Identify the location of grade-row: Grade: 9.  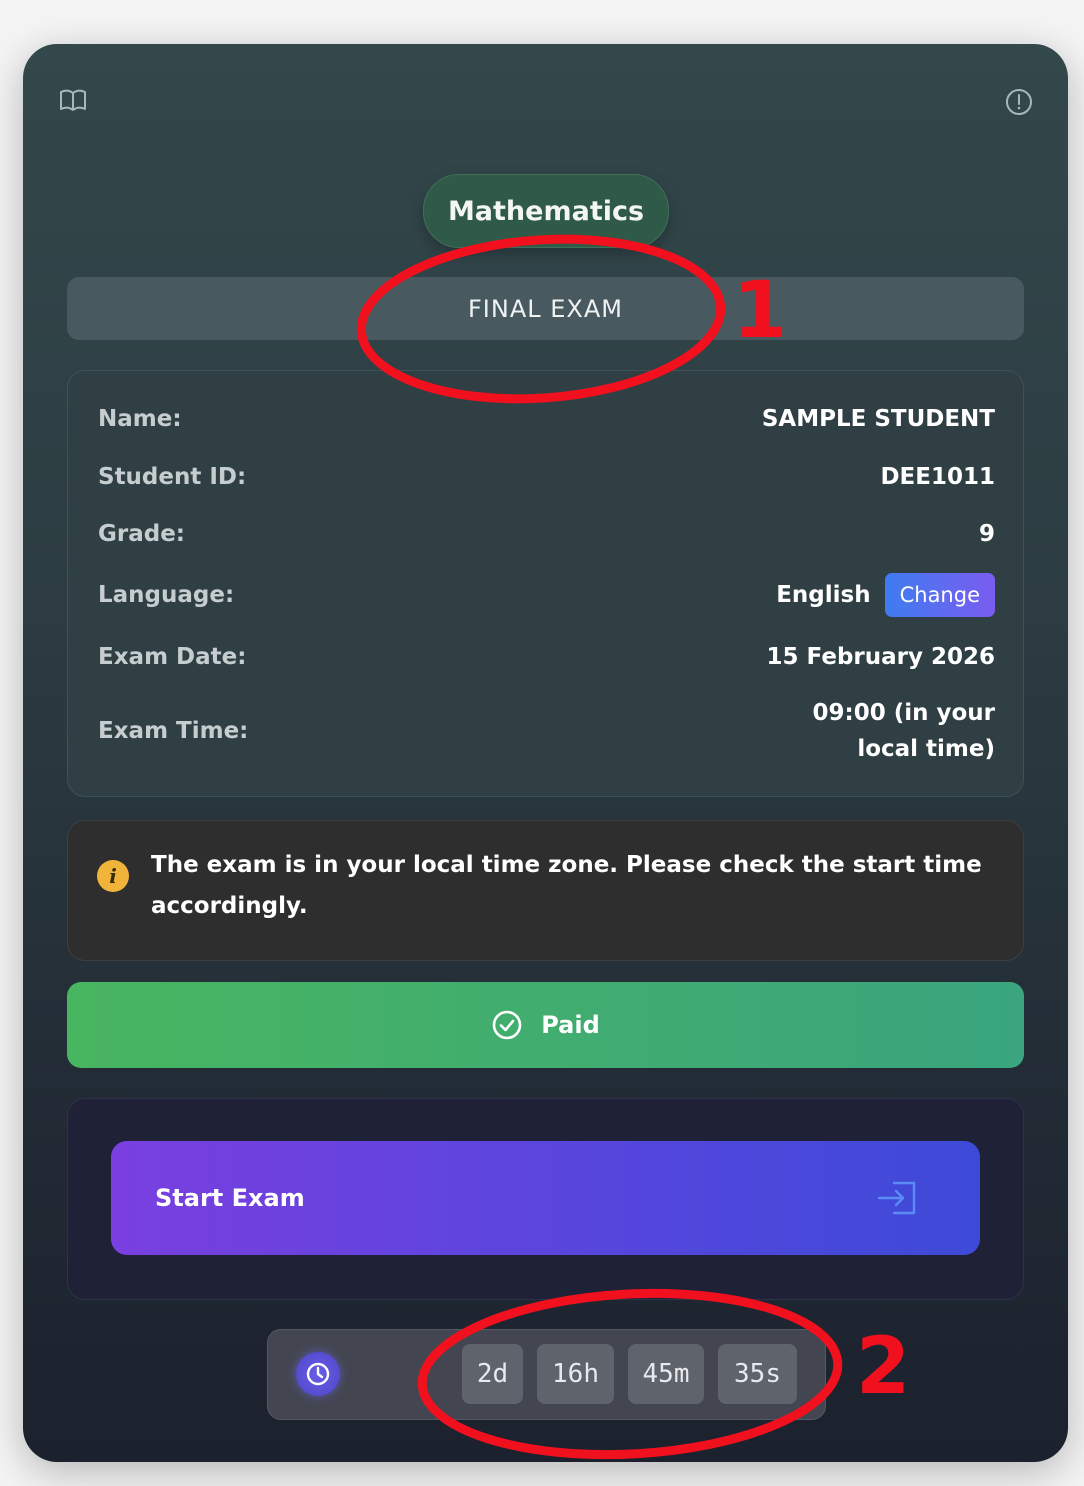
(546, 534).